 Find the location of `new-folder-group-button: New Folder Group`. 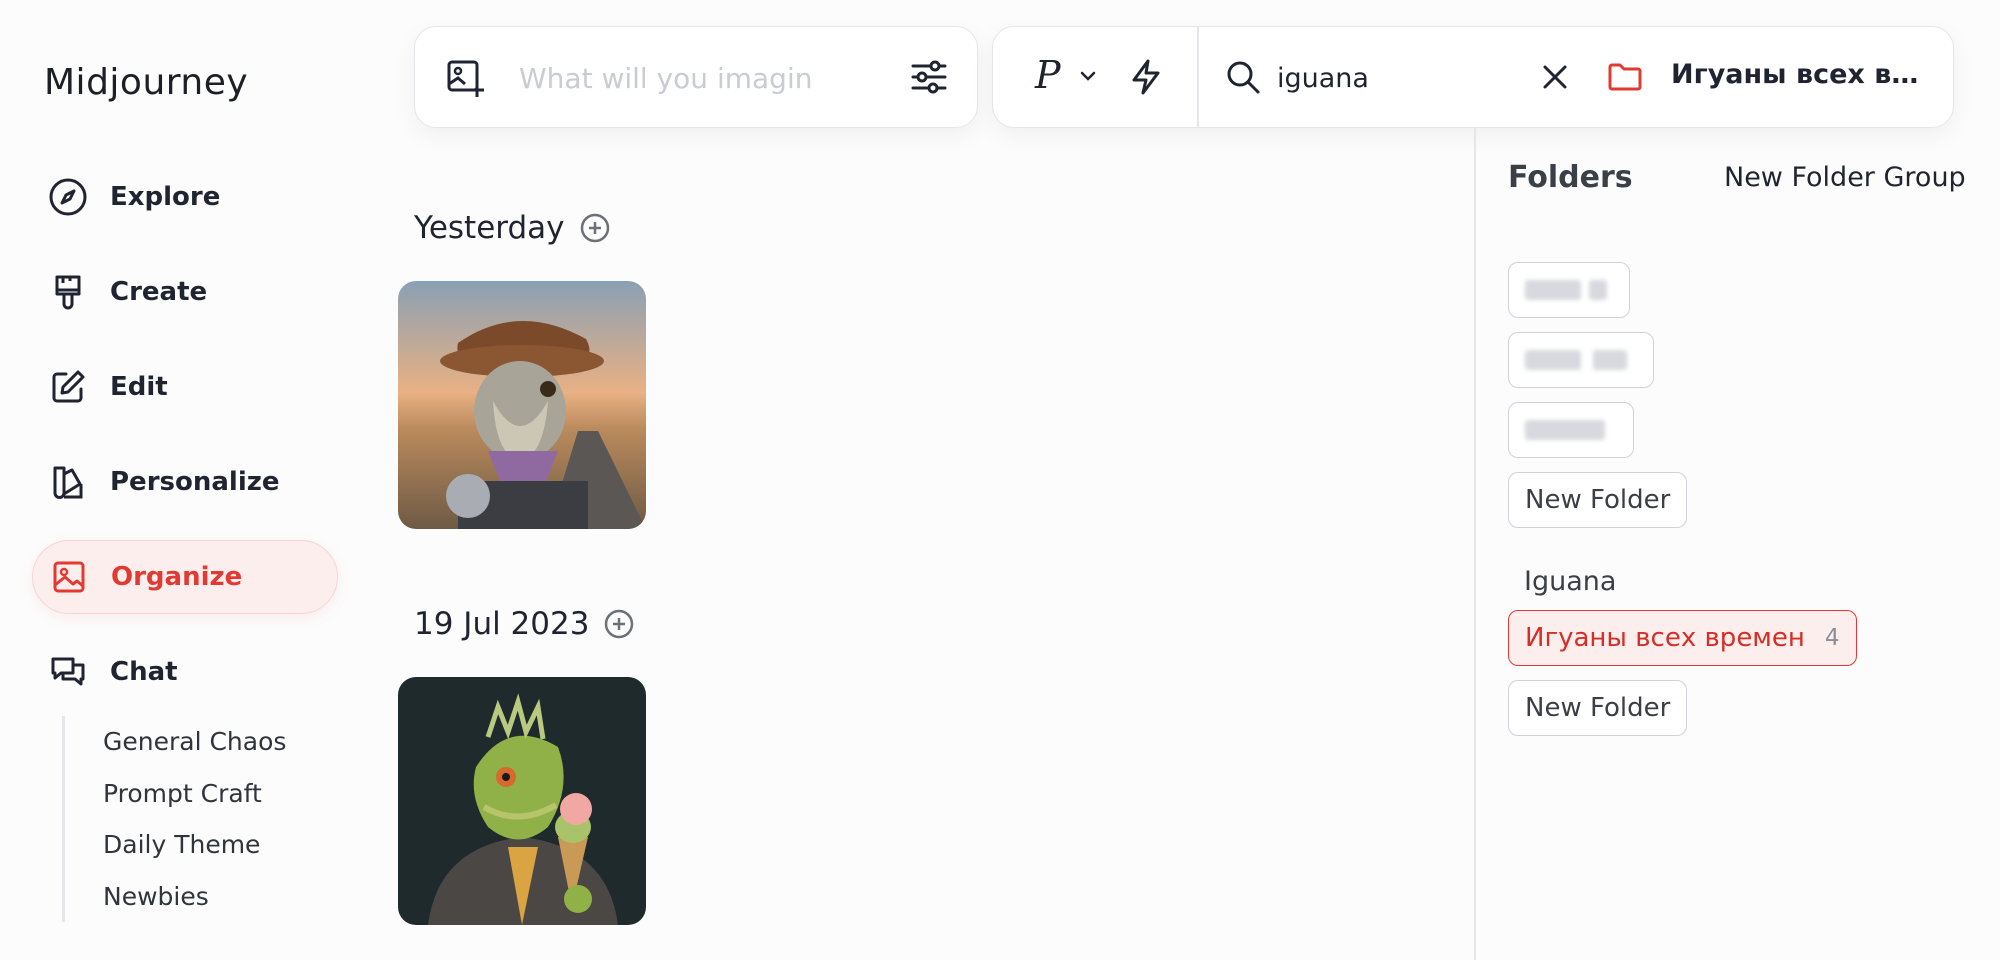

new-folder-group-button: New Folder Group is located at coordinates (1845, 177).